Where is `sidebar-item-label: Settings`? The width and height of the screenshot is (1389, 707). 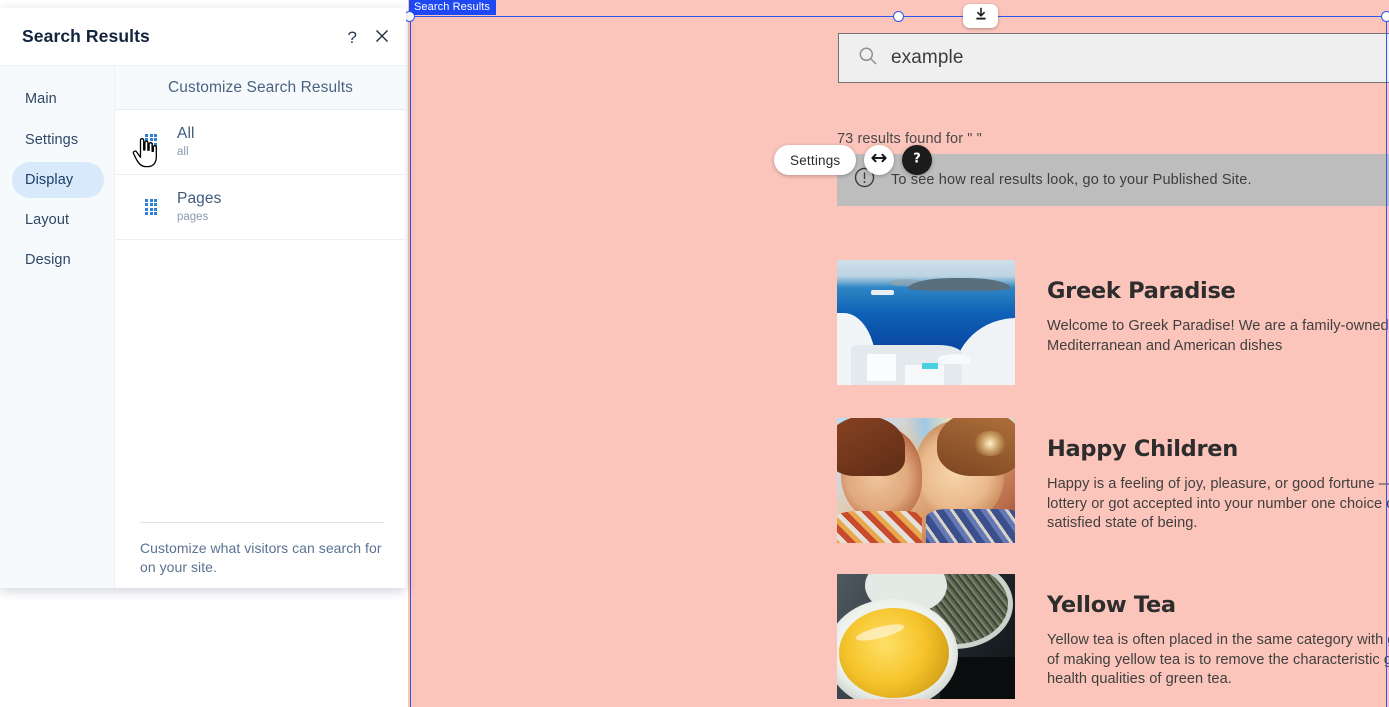
sidebar-item-label: Settings is located at coordinates (52, 140).